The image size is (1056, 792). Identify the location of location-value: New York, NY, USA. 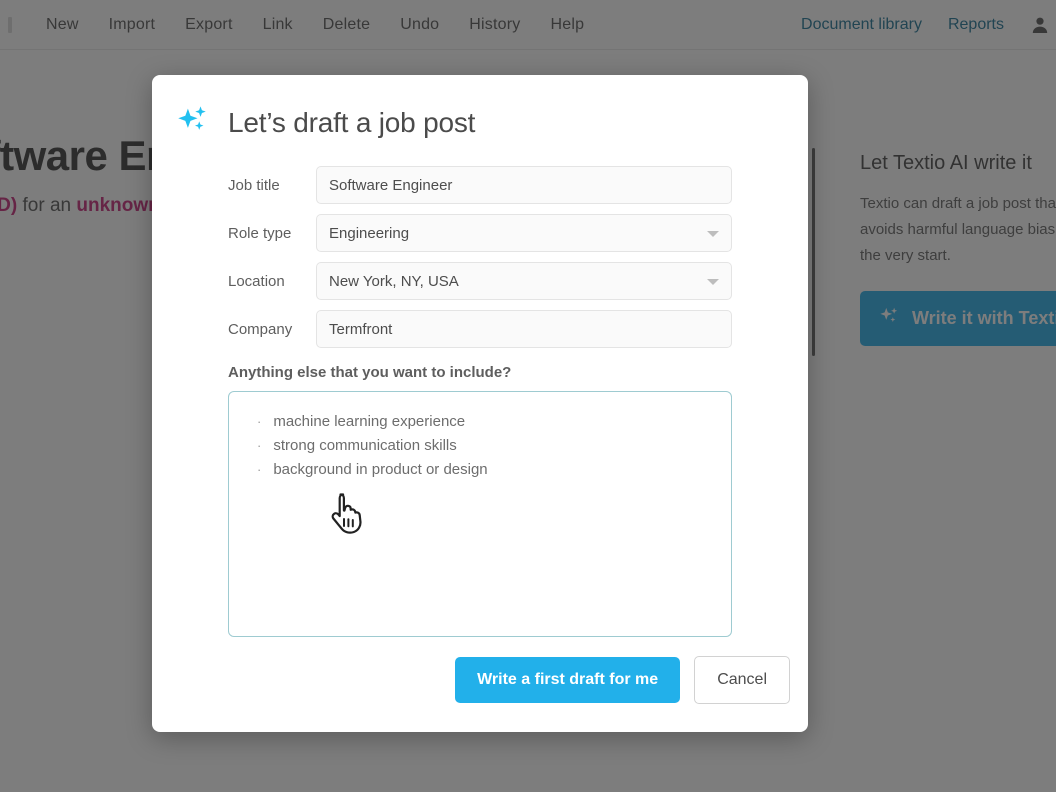
(394, 281).